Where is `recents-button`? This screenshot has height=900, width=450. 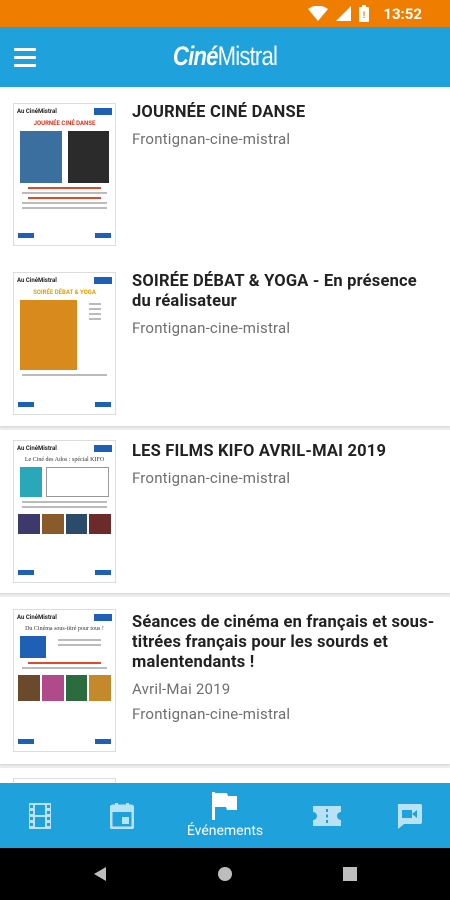 recents-button is located at coordinates (350, 874).